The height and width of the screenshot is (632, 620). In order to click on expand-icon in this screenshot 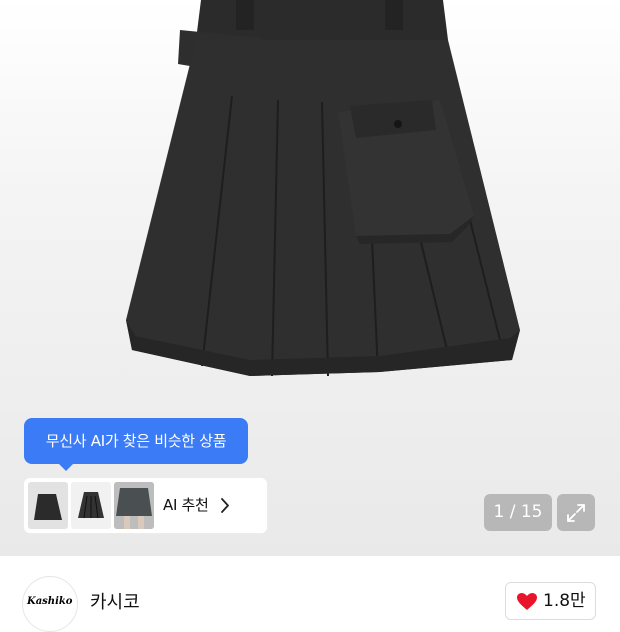, I will do `click(576, 513)`.